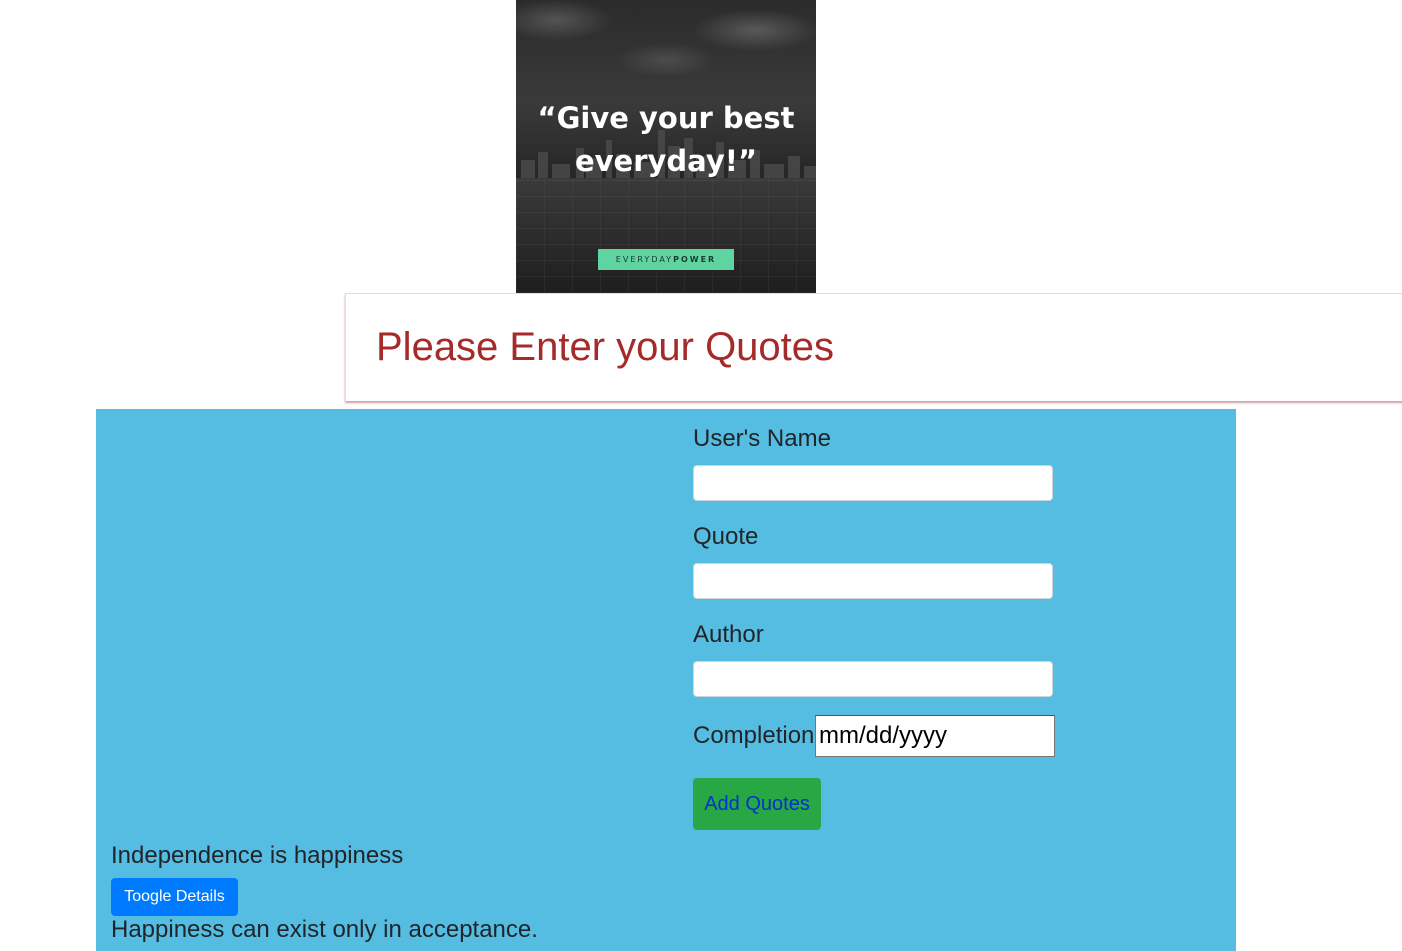 The height and width of the screenshot is (951, 1402). Describe the element at coordinates (666, 161) in the screenshot. I see `banner-quote-line-2: everyday!”` at that location.